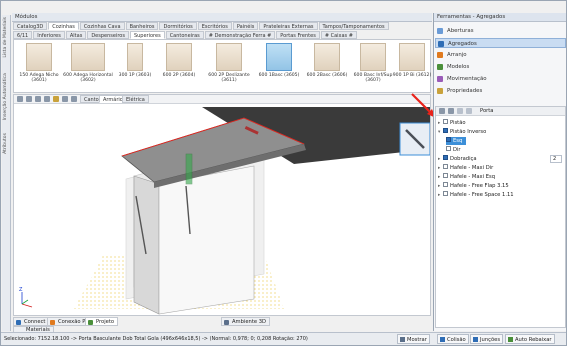 This screenshot has width=567, height=346. What do you see at coordinates (440, 55) in the screenshot?
I see `arrange-icon` at bounding box center [440, 55].